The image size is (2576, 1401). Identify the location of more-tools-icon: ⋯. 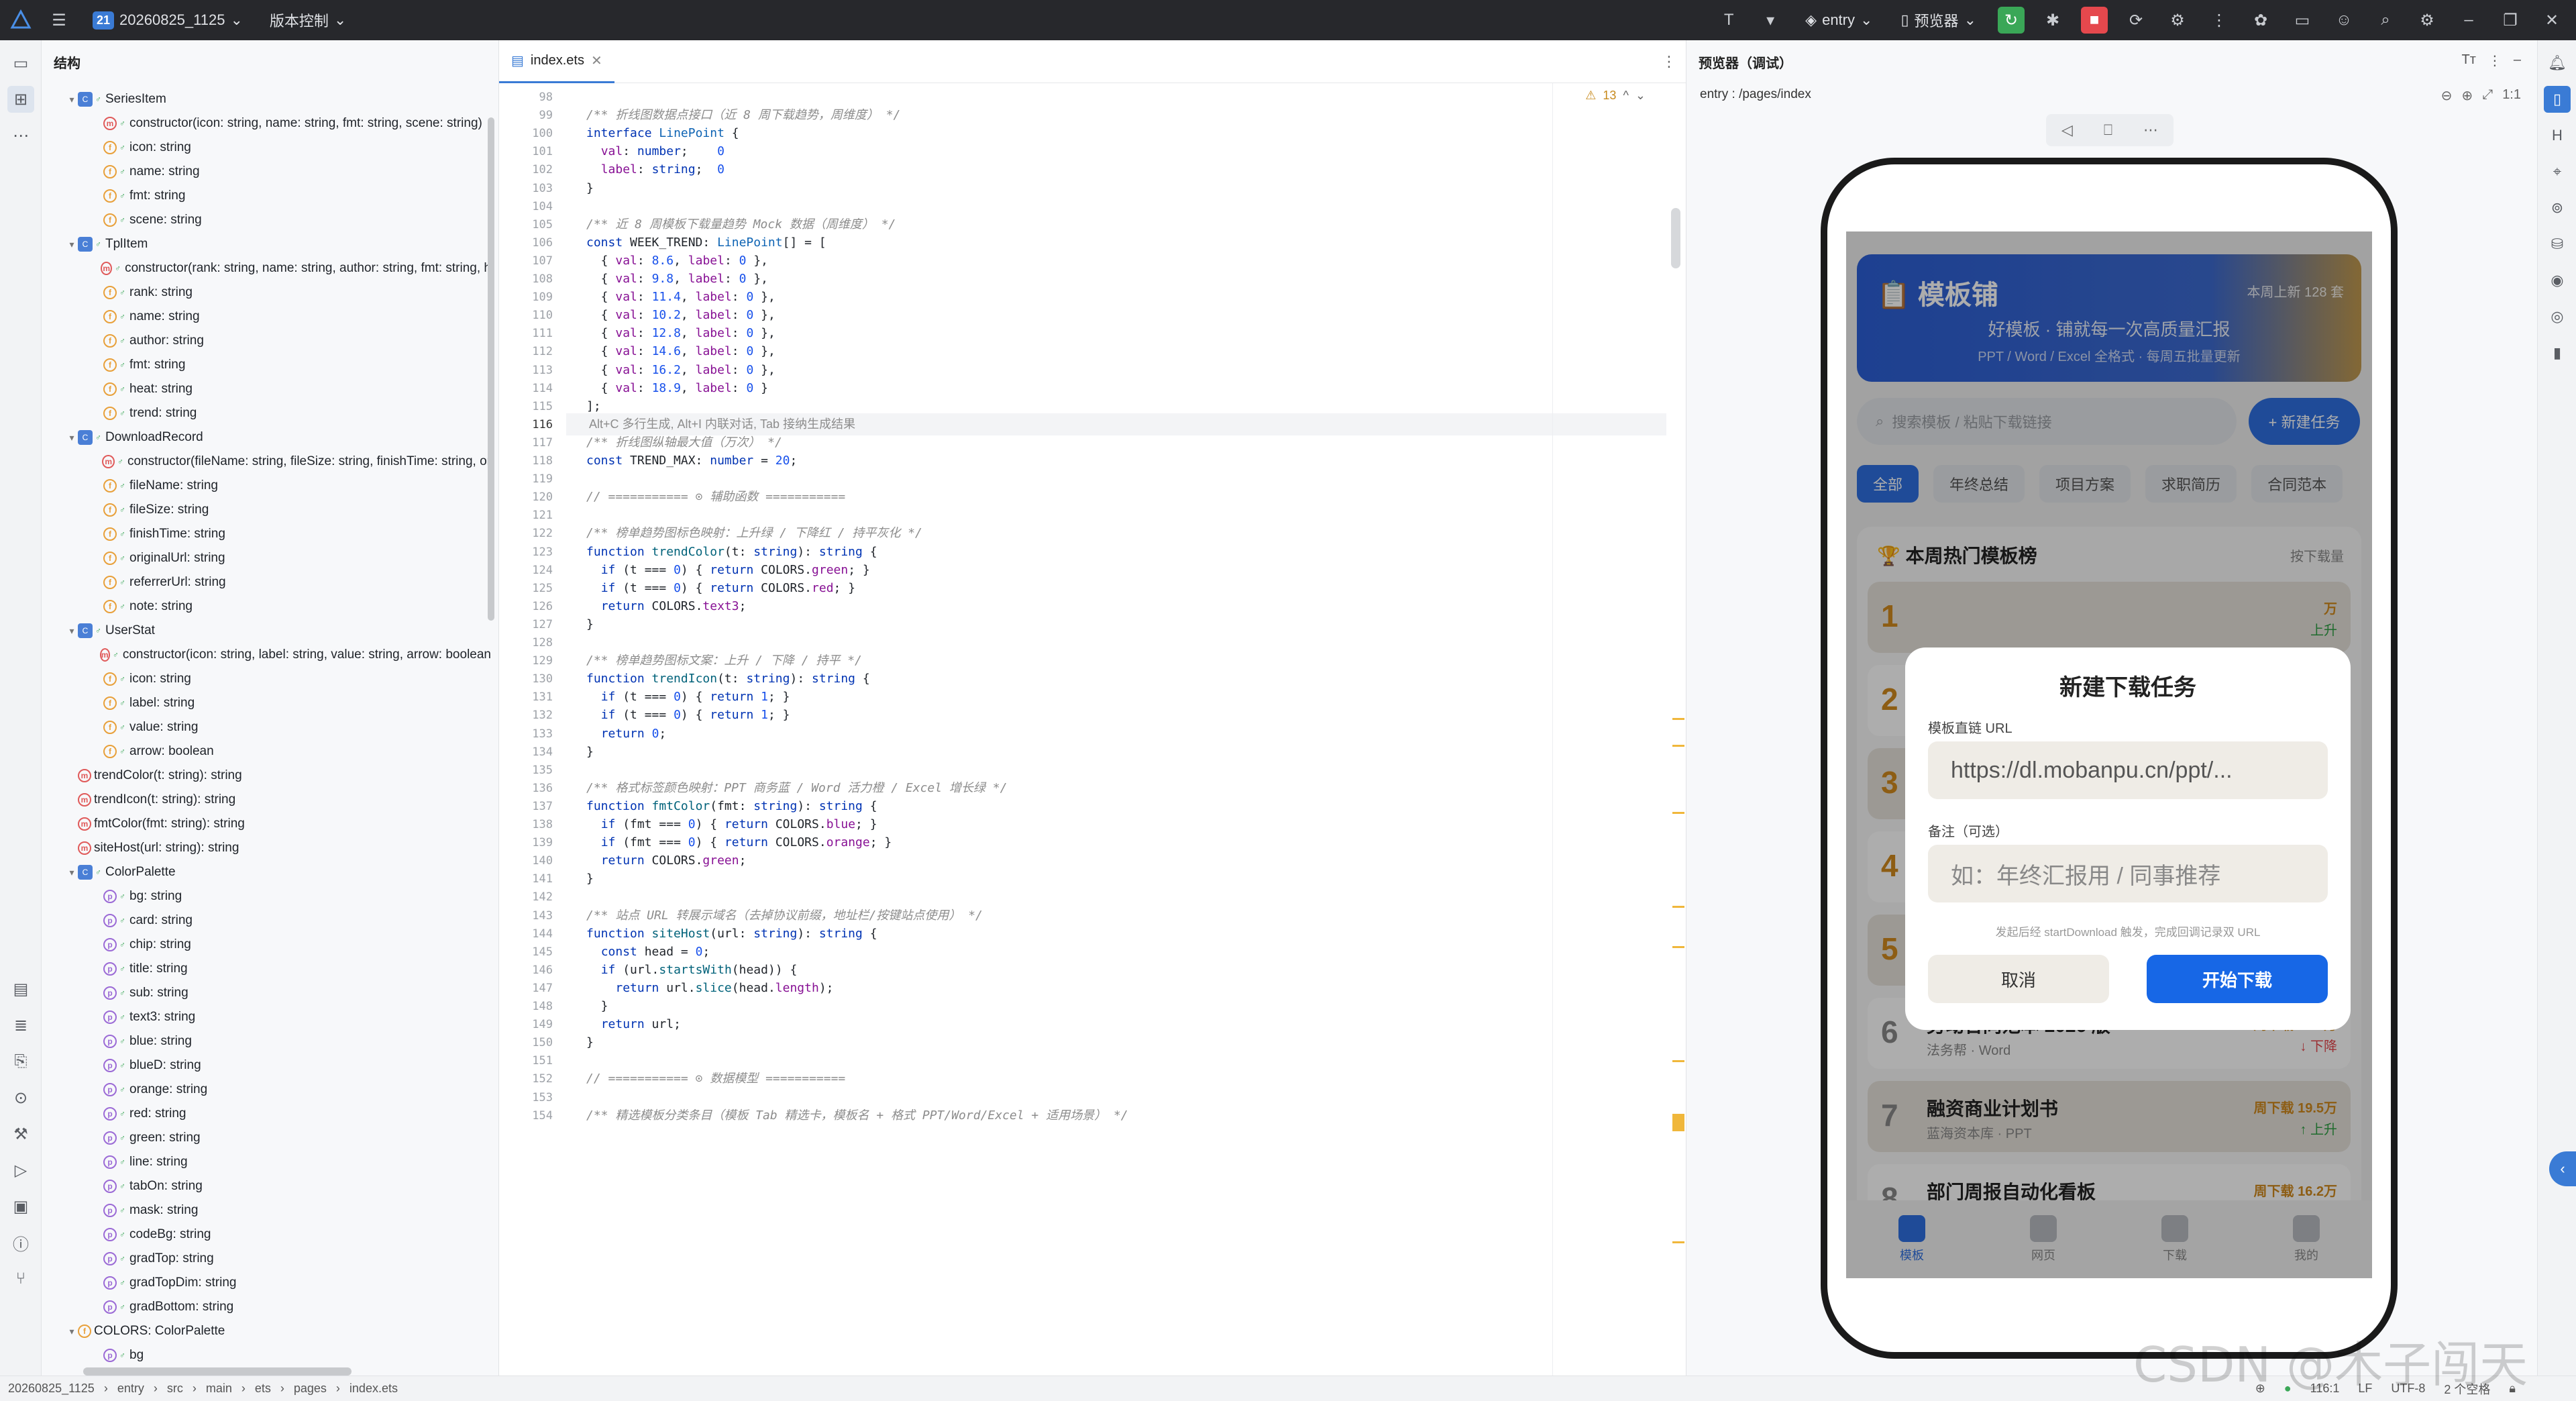
(20, 135).